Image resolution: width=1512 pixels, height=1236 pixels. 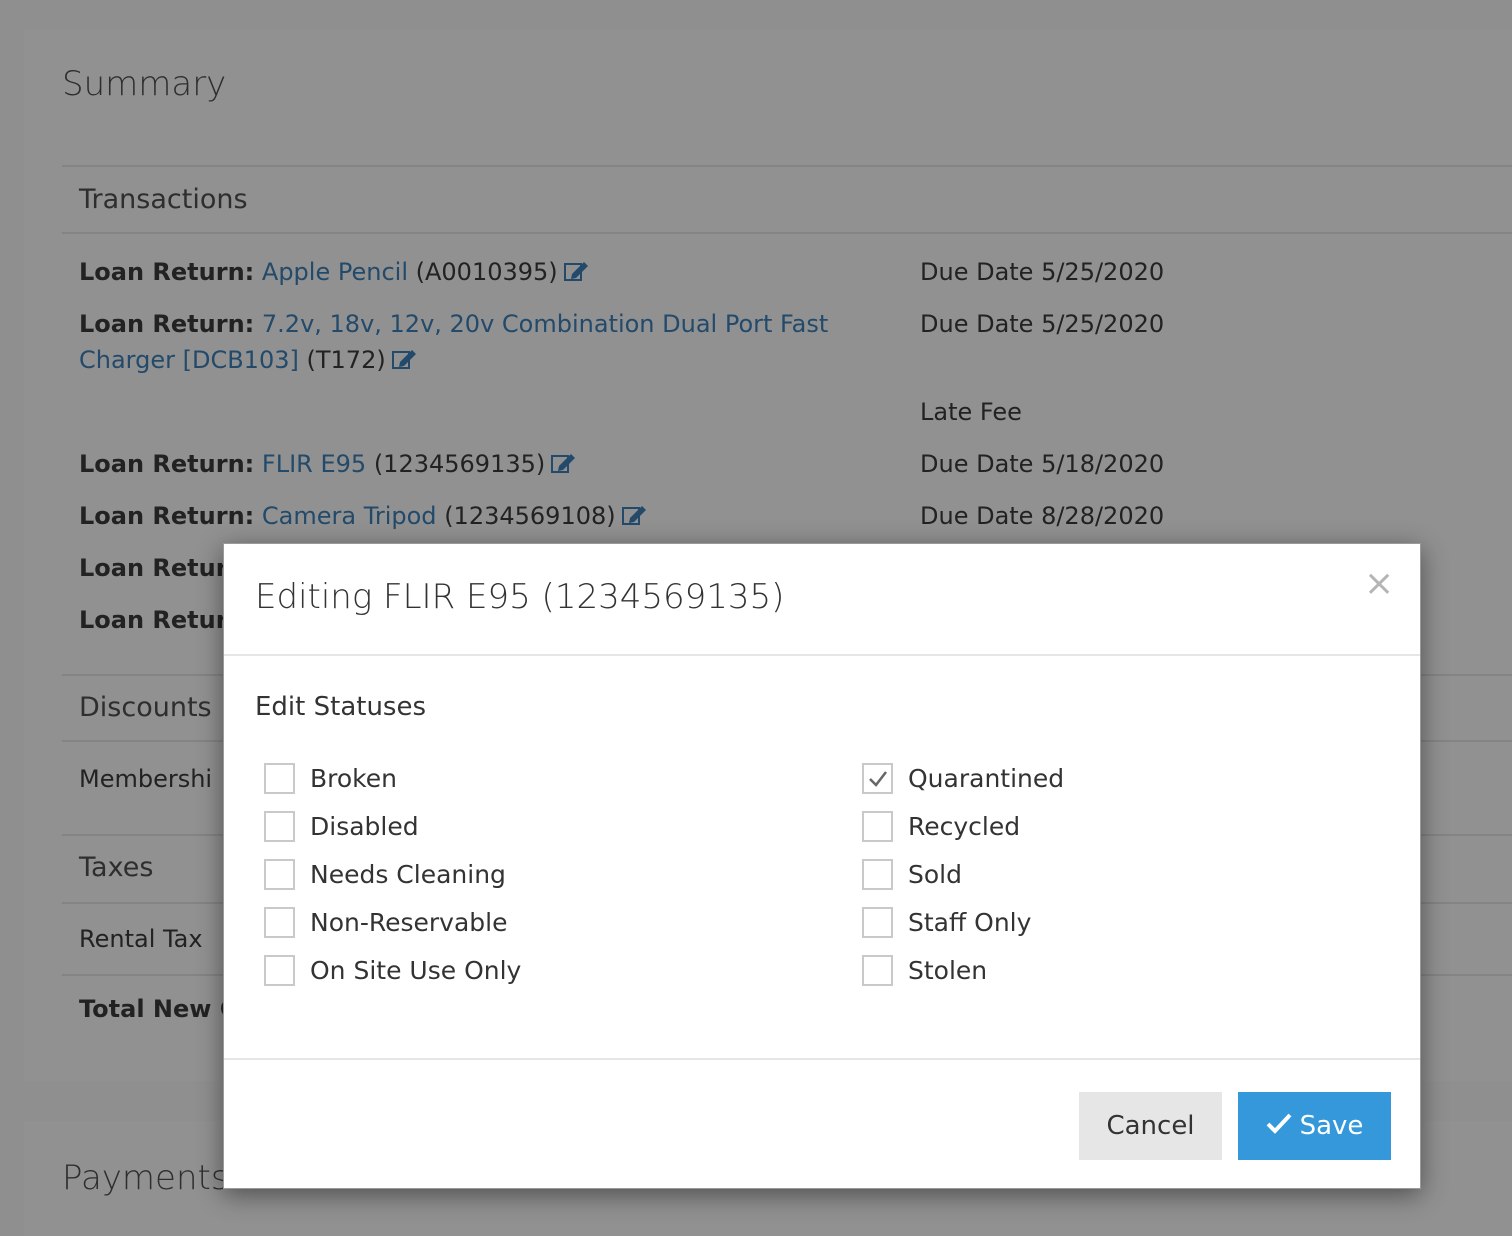 I want to click on item-link: Camera Tripod, so click(x=349, y=516).